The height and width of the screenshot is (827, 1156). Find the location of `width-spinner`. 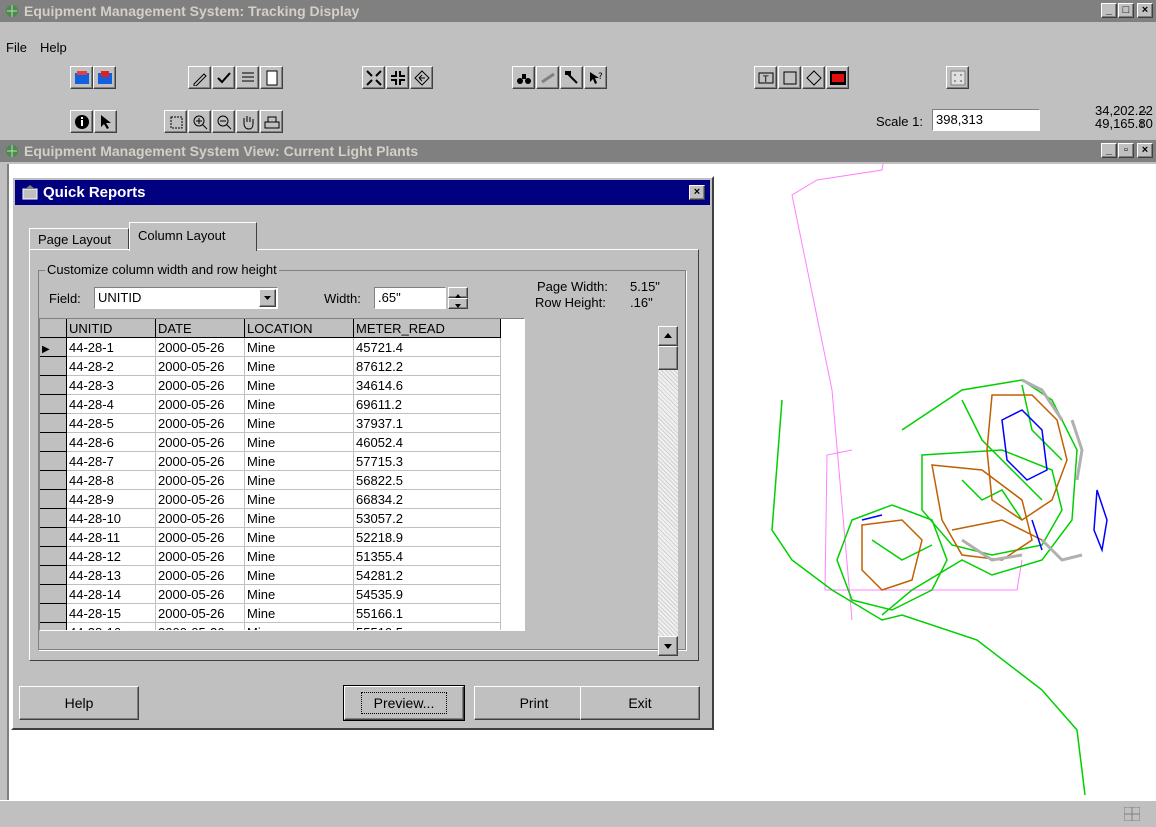

width-spinner is located at coordinates (458, 298).